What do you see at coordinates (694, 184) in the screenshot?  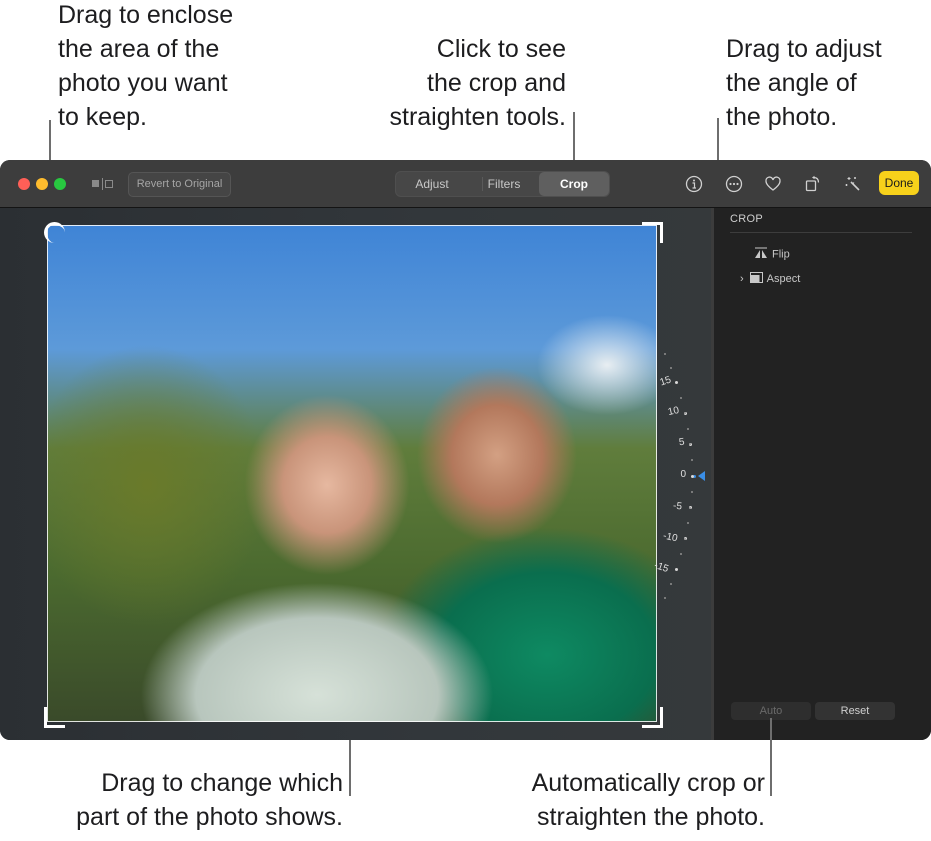 I see `info-icon` at bounding box center [694, 184].